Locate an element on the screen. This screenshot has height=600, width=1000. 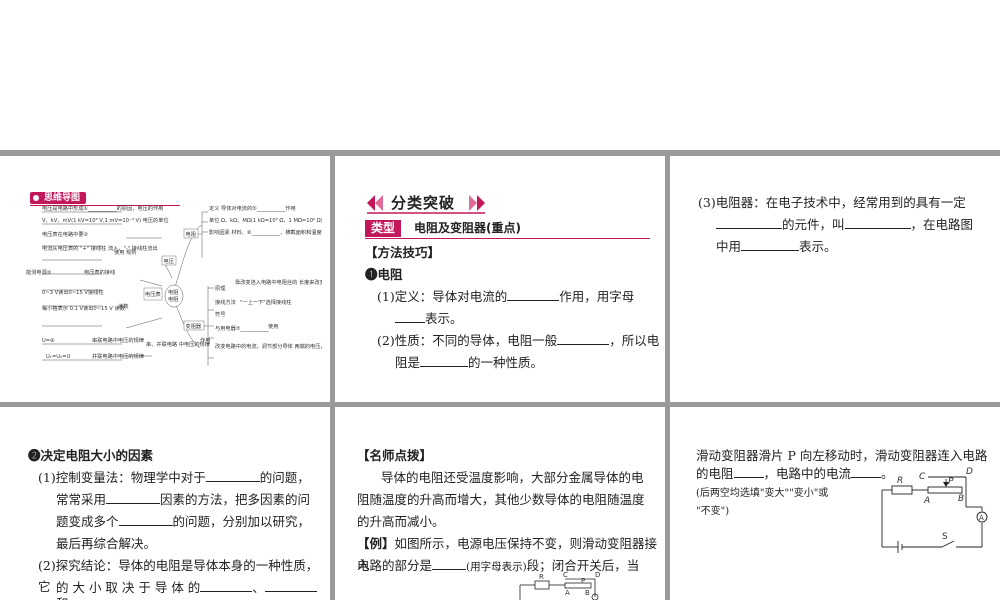
mm-right-1: 单位 Ω、kΩ、MΩ(1 kΩ=10³ Ω，1 MΩ=10⁶ Ω) is located at coordinates (265, 220).